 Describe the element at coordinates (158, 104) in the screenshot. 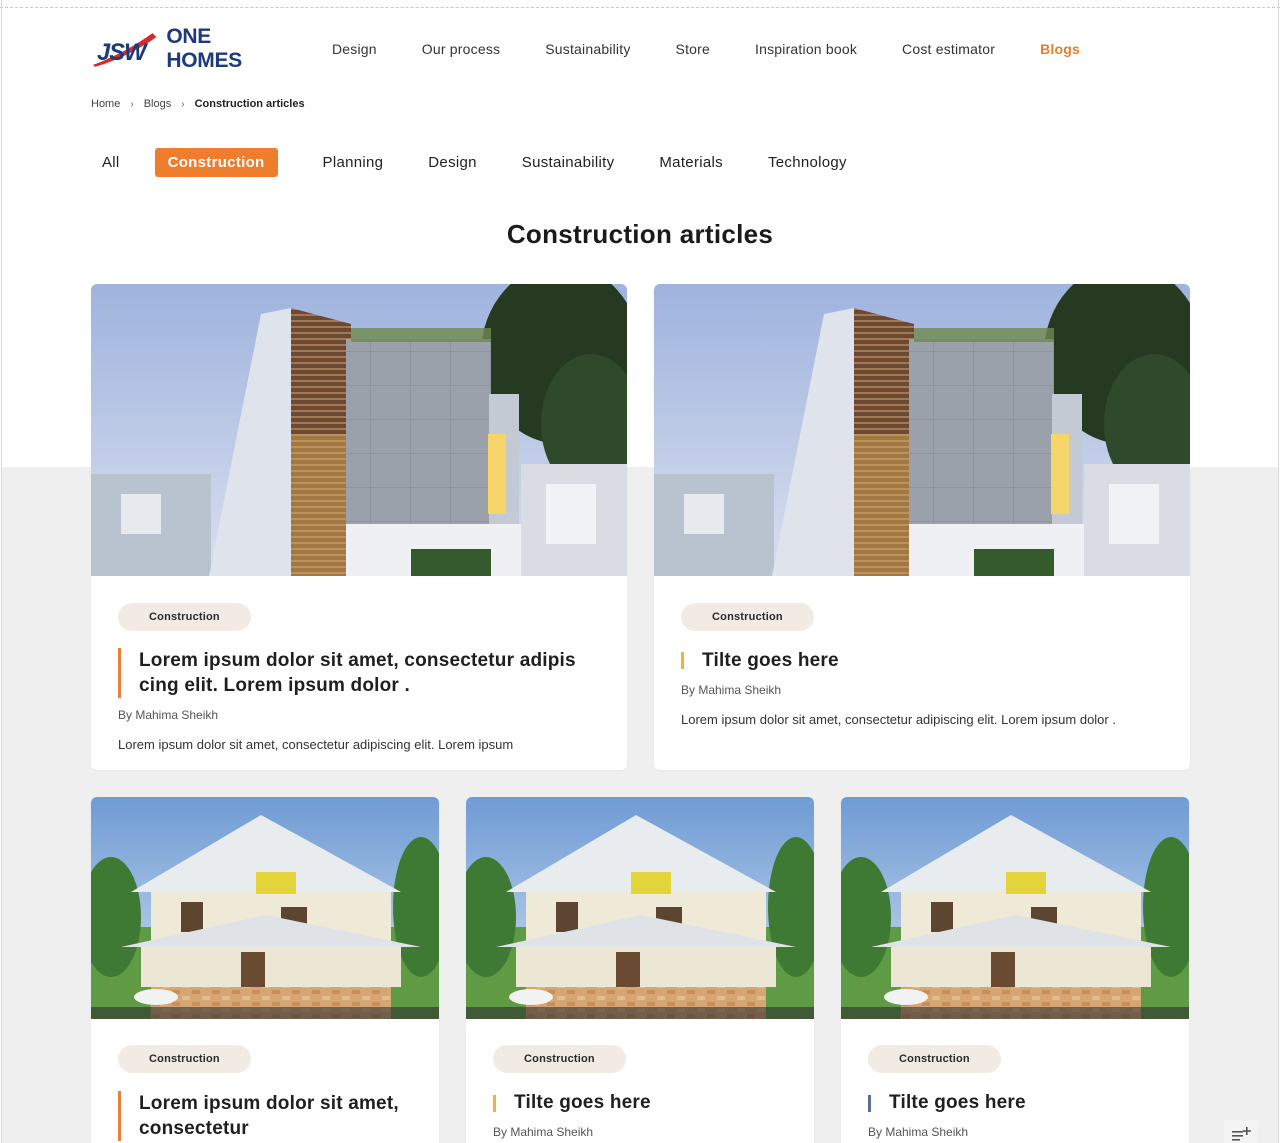

I see `breadcrumb-blogs: Blogs` at that location.